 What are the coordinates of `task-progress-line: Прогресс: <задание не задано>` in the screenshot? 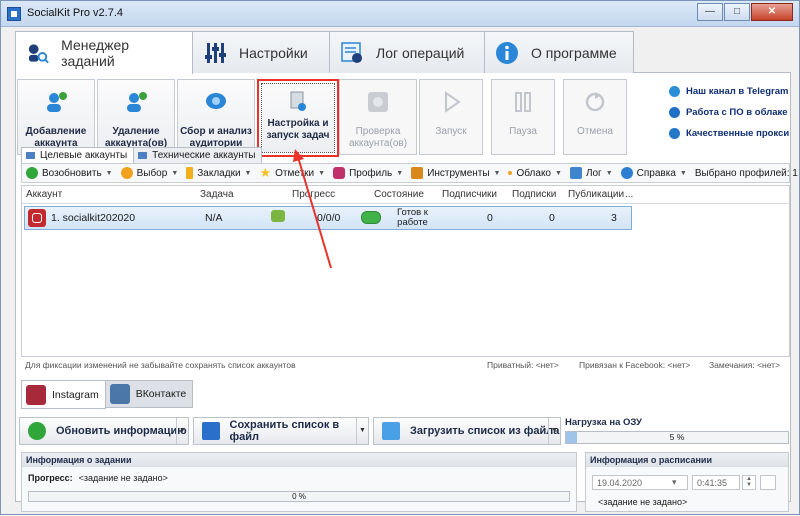 It's located at (98, 478).